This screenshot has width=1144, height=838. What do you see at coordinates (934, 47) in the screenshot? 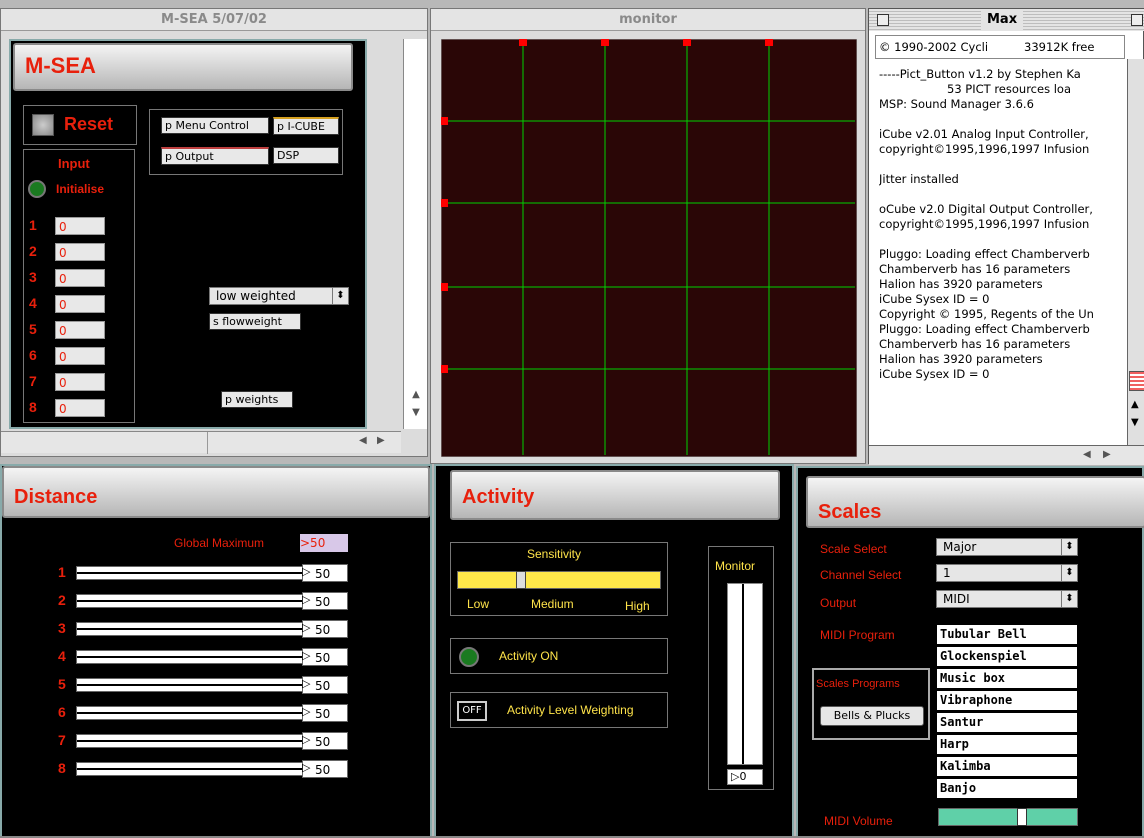
I see `copyright-text: © 1990-2002 Cycli` at bounding box center [934, 47].